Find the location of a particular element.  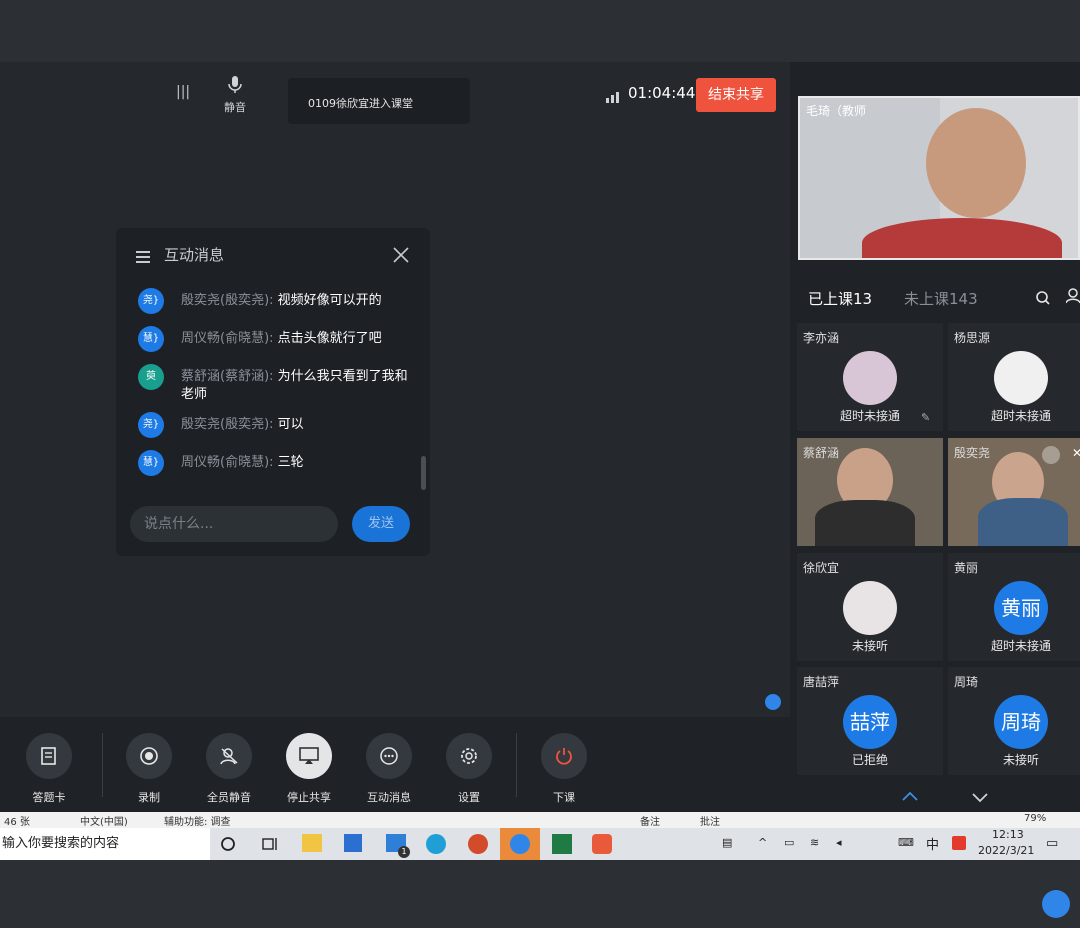

volume-icon: ◂ is located at coordinates (839, 842).